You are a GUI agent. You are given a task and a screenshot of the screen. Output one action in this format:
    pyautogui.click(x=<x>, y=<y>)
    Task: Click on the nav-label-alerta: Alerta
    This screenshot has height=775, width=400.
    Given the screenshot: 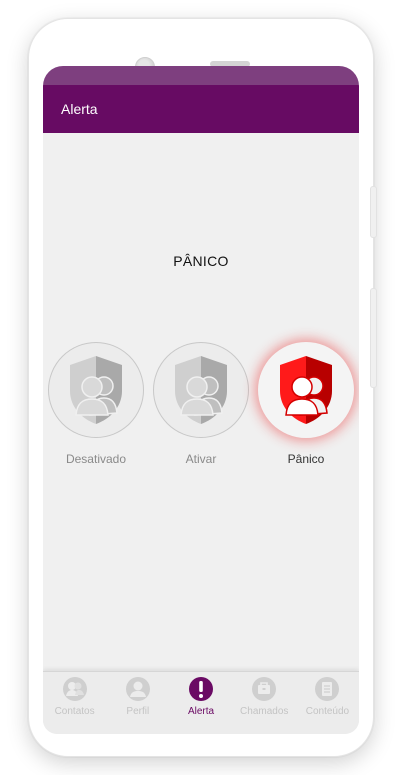 What is the action you would take?
    pyautogui.click(x=201, y=711)
    